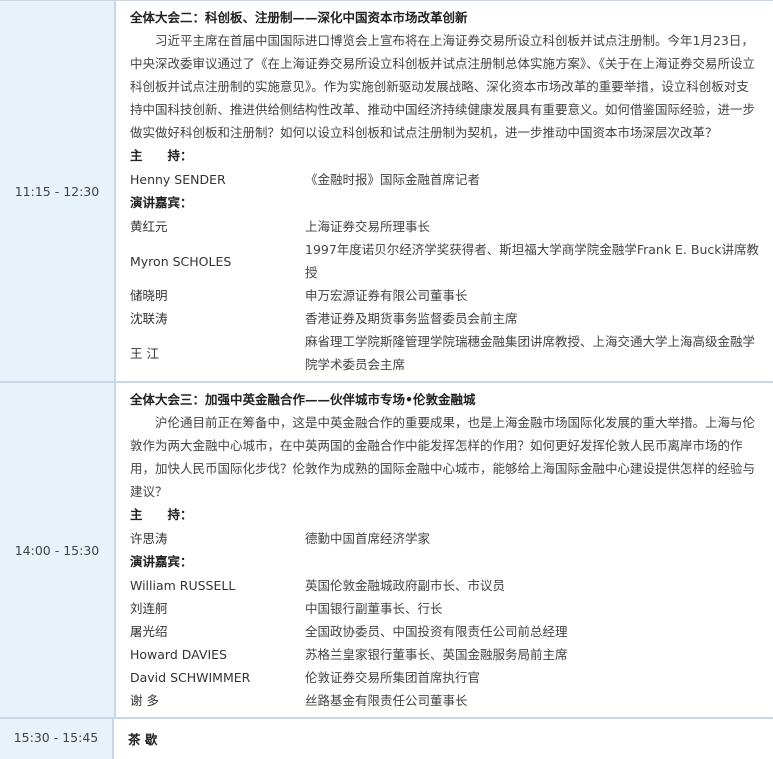 This screenshot has width=773, height=759. I want to click on person-title: 香港证券及期货事务监督委员会前主席, so click(411, 318).